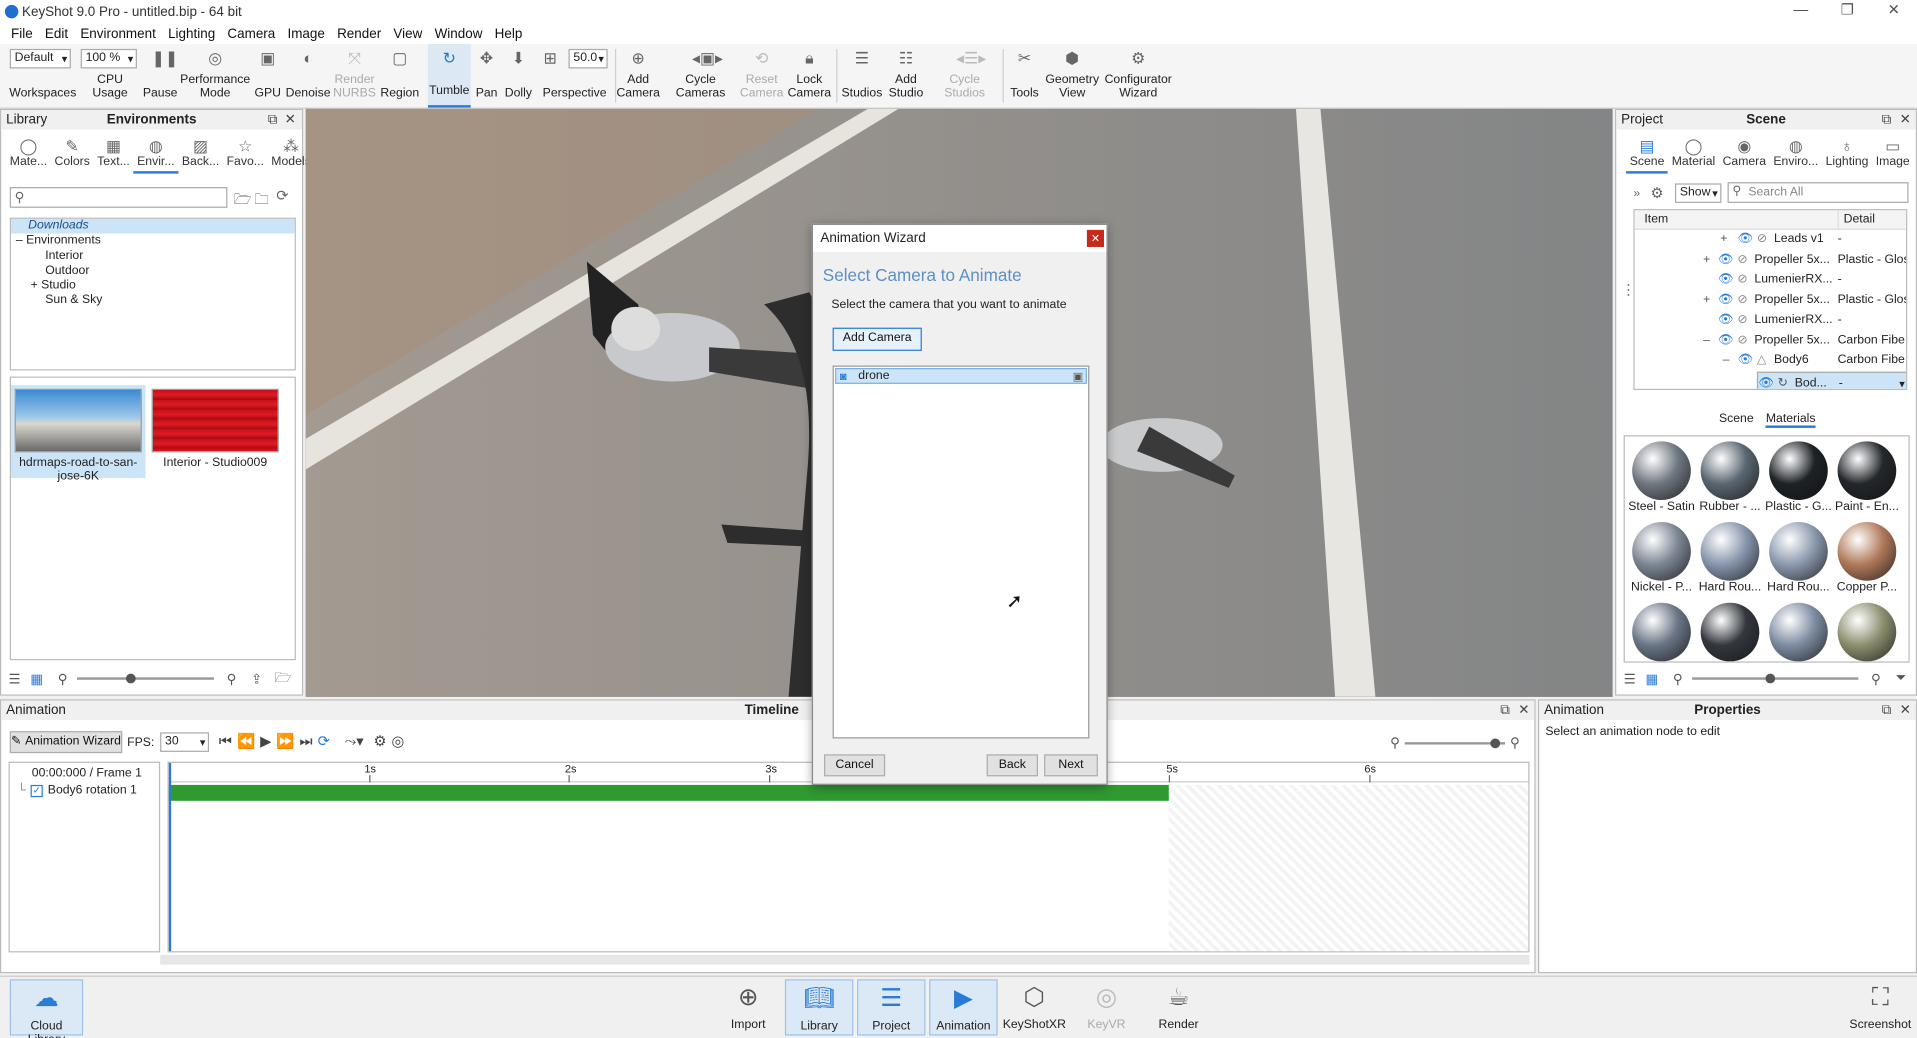 The height and width of the screenshot is (1038, 1917). Describe the element at coordinates (354, 741) in the screenshot. I see `motion-icon: ⤳▾` at that location.